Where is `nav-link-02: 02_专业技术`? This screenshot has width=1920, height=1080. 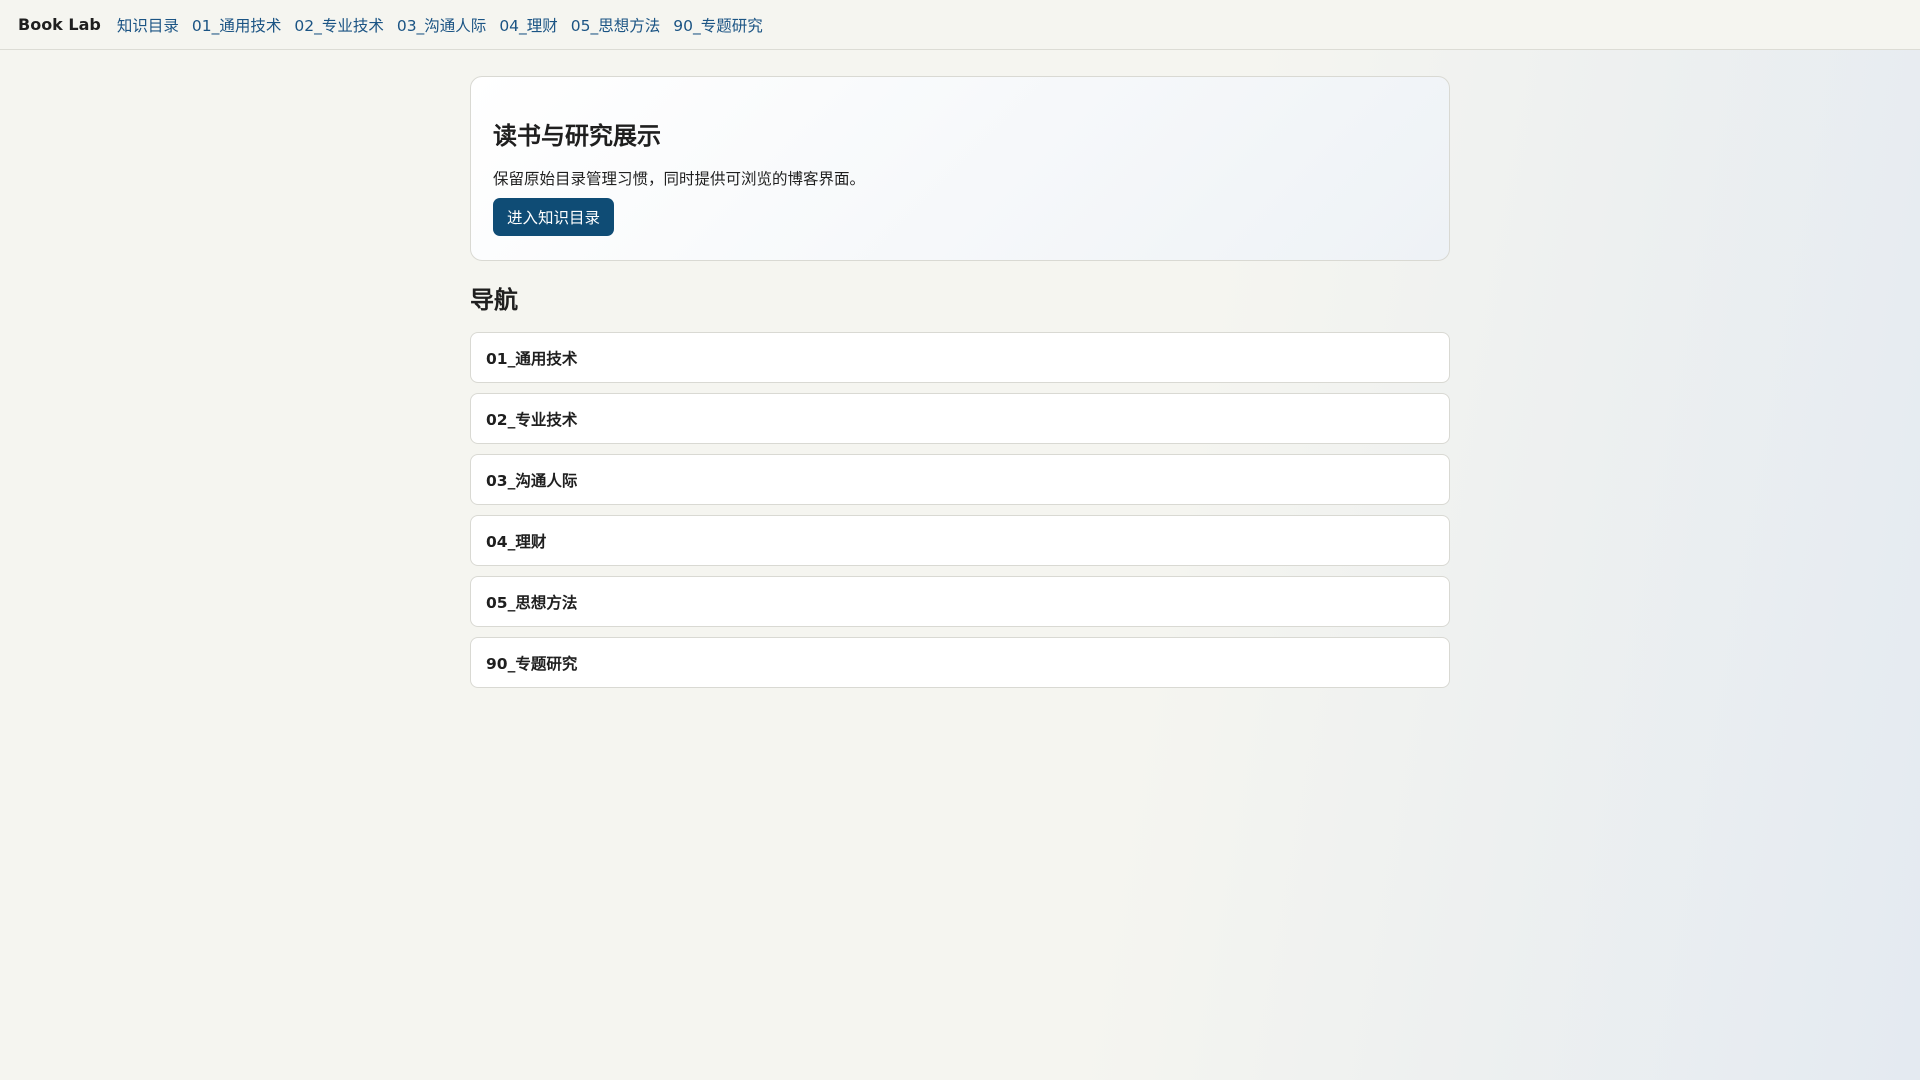
nav-link-02: 02_专业技术 is located at coordinates (338, 25).